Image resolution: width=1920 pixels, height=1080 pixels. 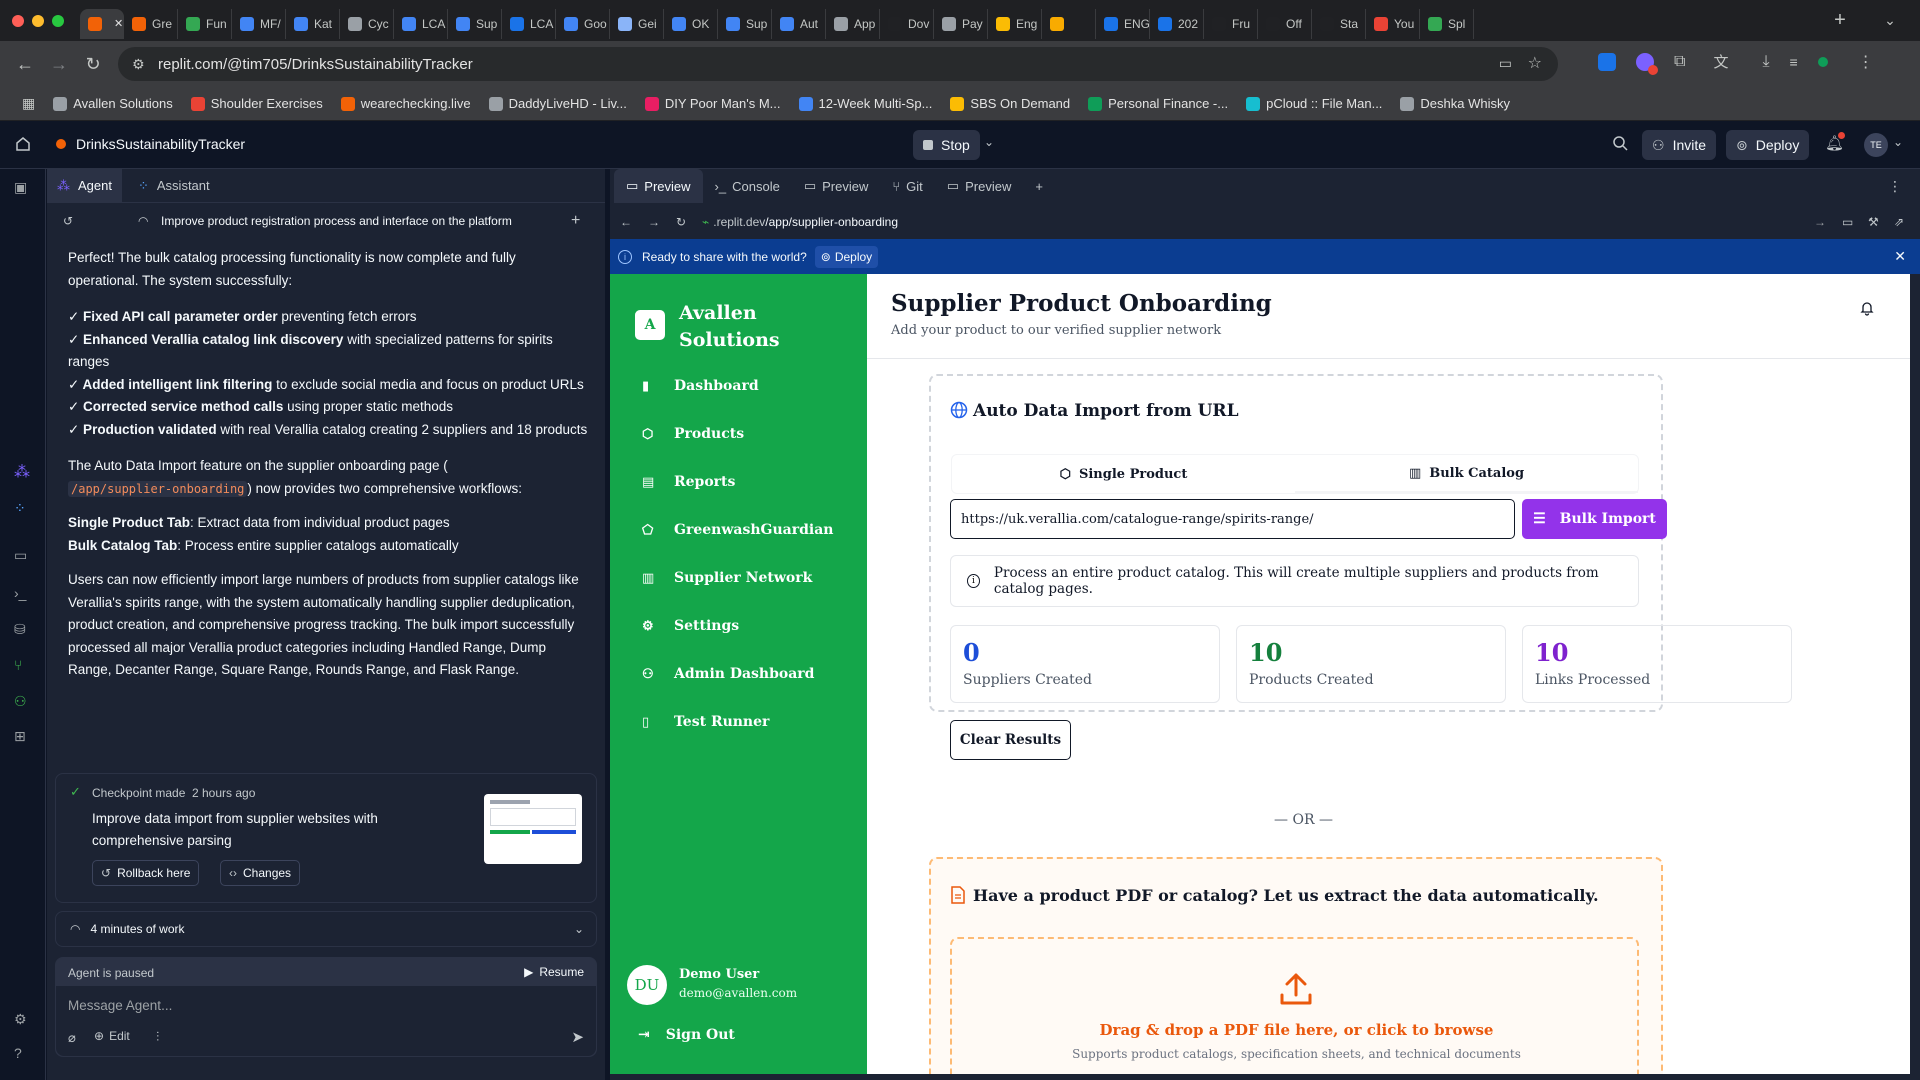 What do you see at coordinates (1010, 103) in the screenshot?
I see `bookmark-item: SBS On Demand` at bounding box center [1010, 103].